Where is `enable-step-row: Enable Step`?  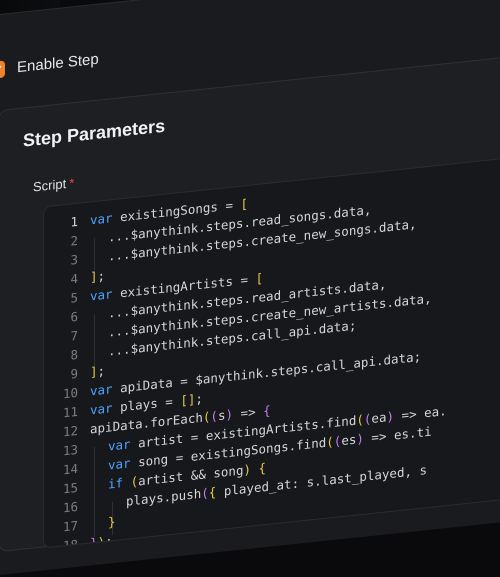
enable-step-row: Enable Step is located at coordinates (49, 65).